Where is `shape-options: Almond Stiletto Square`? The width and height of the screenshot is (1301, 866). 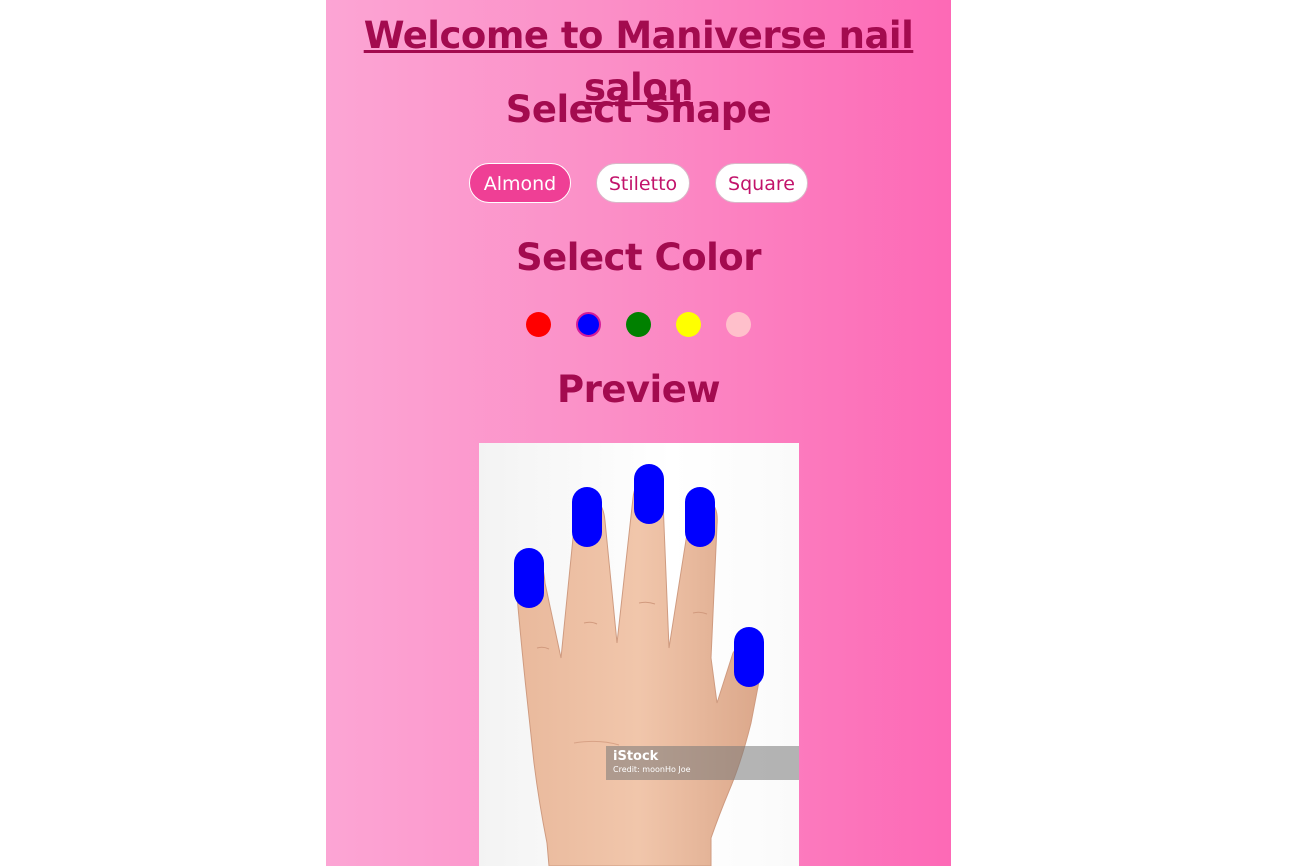 shape-options: Almond Stiletto Square is located at coordinates (638, 184).